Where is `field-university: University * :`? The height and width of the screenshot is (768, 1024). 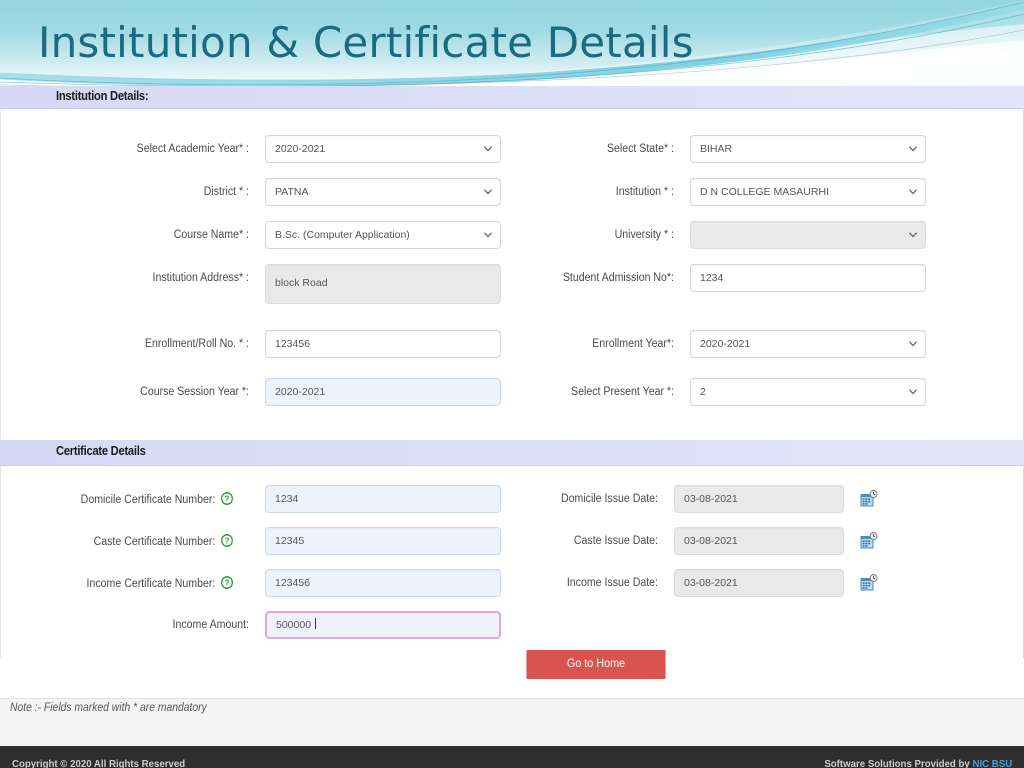
field-university: University * : is located at coordinates (677, 235).